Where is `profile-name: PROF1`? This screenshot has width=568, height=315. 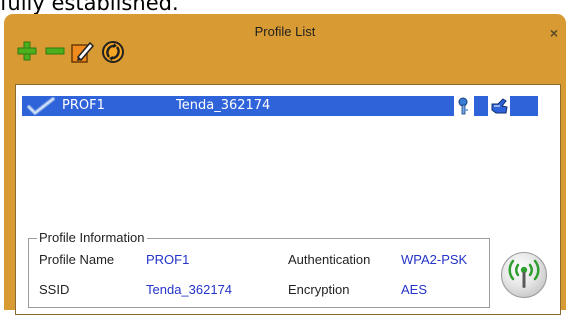 profile-name: PROF1 is located at coordinates (83, 105).